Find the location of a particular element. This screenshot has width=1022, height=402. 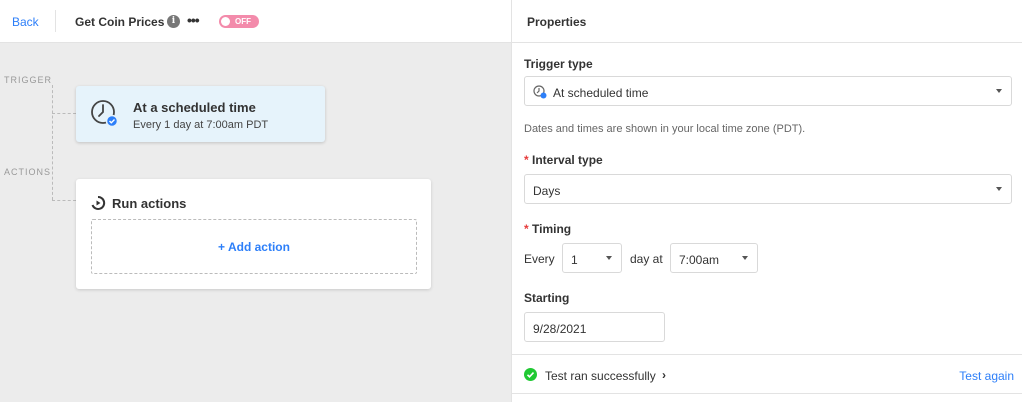

timing-label: * Timing is located at coordinates (547, 229).